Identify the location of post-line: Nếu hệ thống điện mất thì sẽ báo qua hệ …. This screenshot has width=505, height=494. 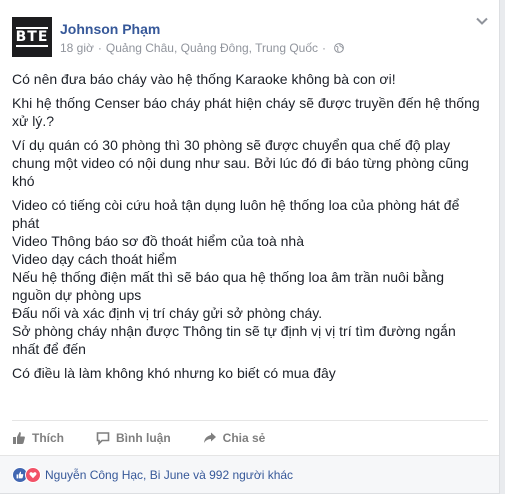
(228, 286).